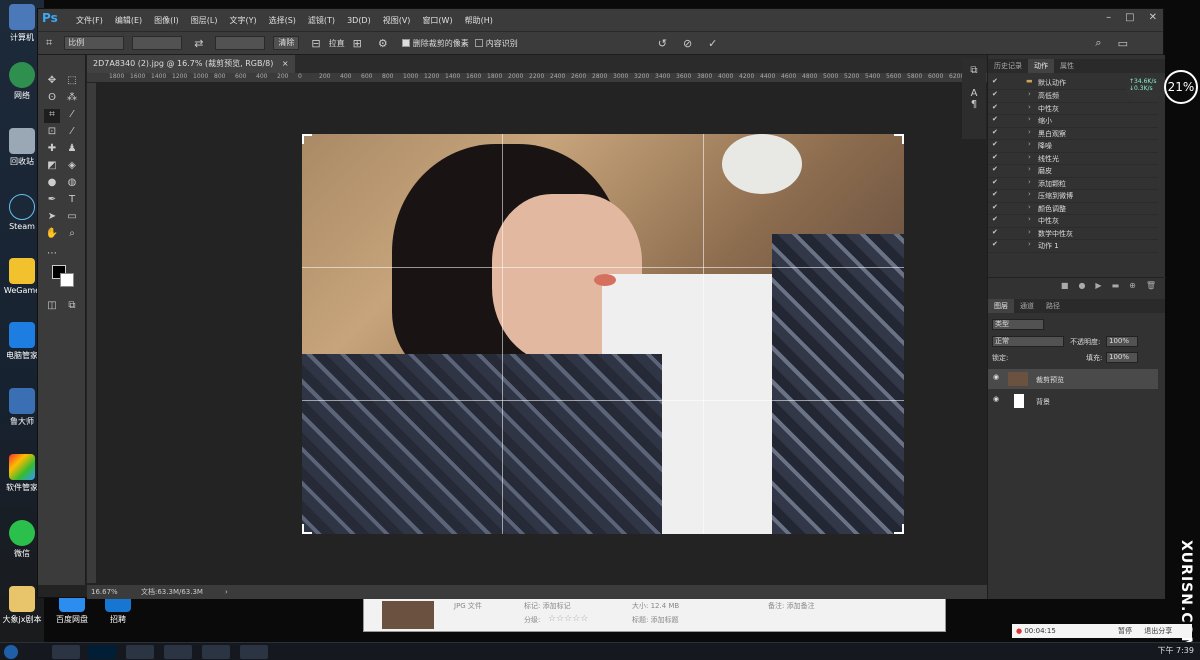  Describe the element at coordinates (52, 184) in the screenshot. I see `blur-tool-icon: ●` at that location.